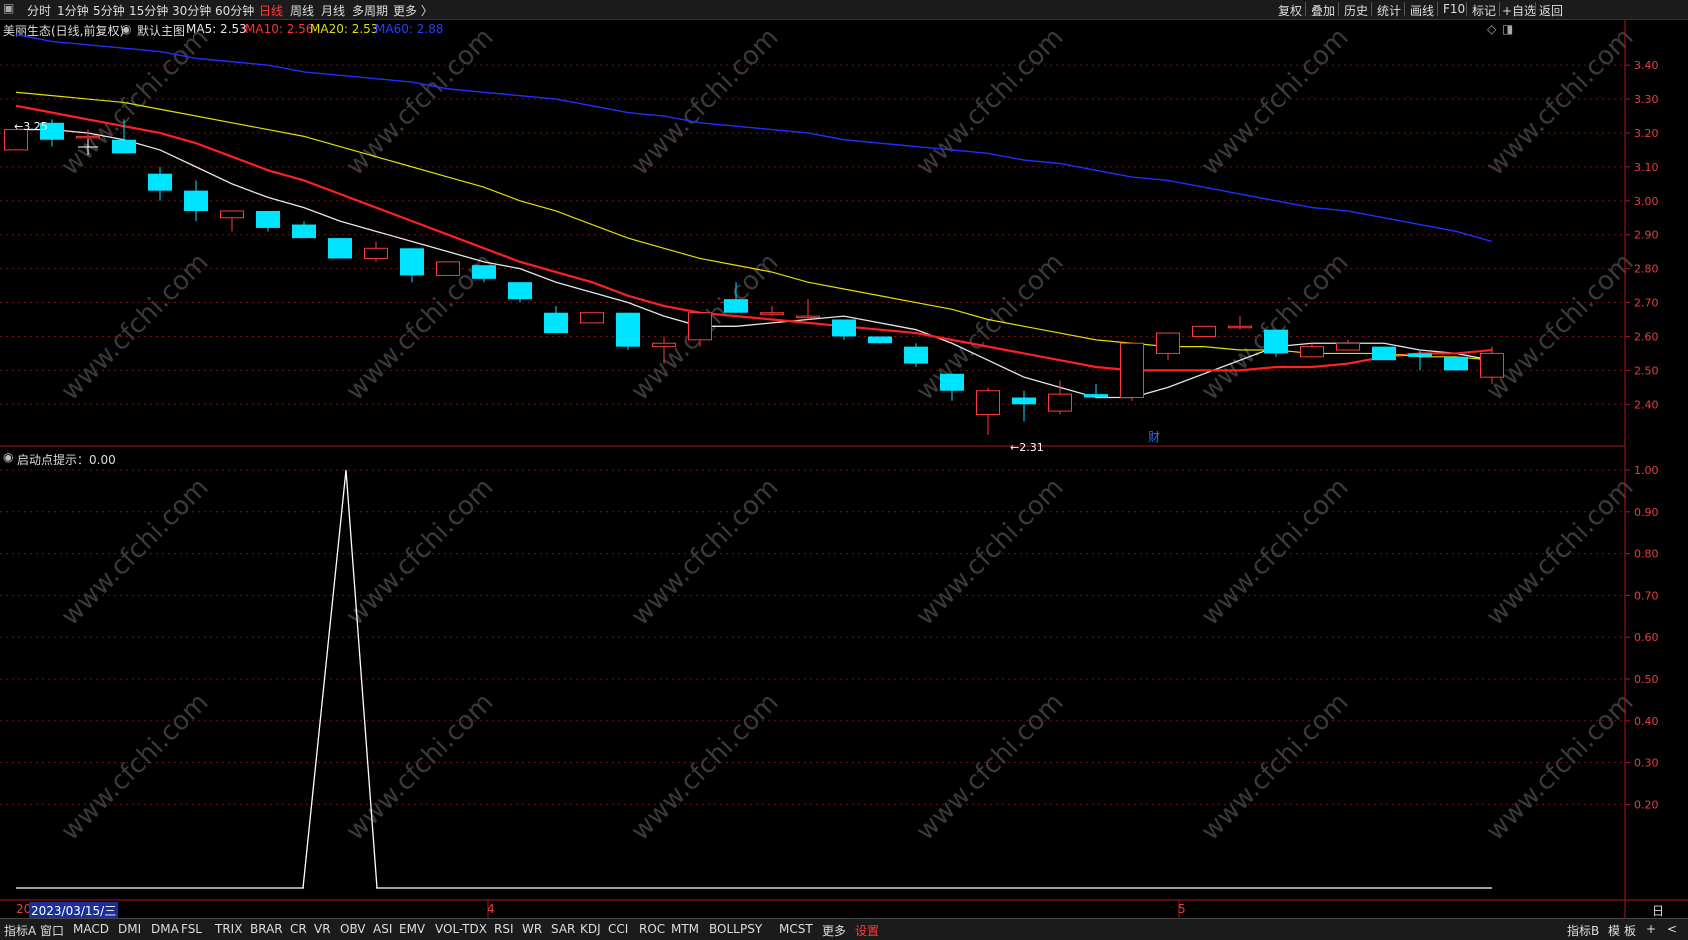 Image resolution: width=1688 pixels, height=940 pixels. I want to click on indicator-tab-voltdx: VOL-TDX, so click(461, 929).